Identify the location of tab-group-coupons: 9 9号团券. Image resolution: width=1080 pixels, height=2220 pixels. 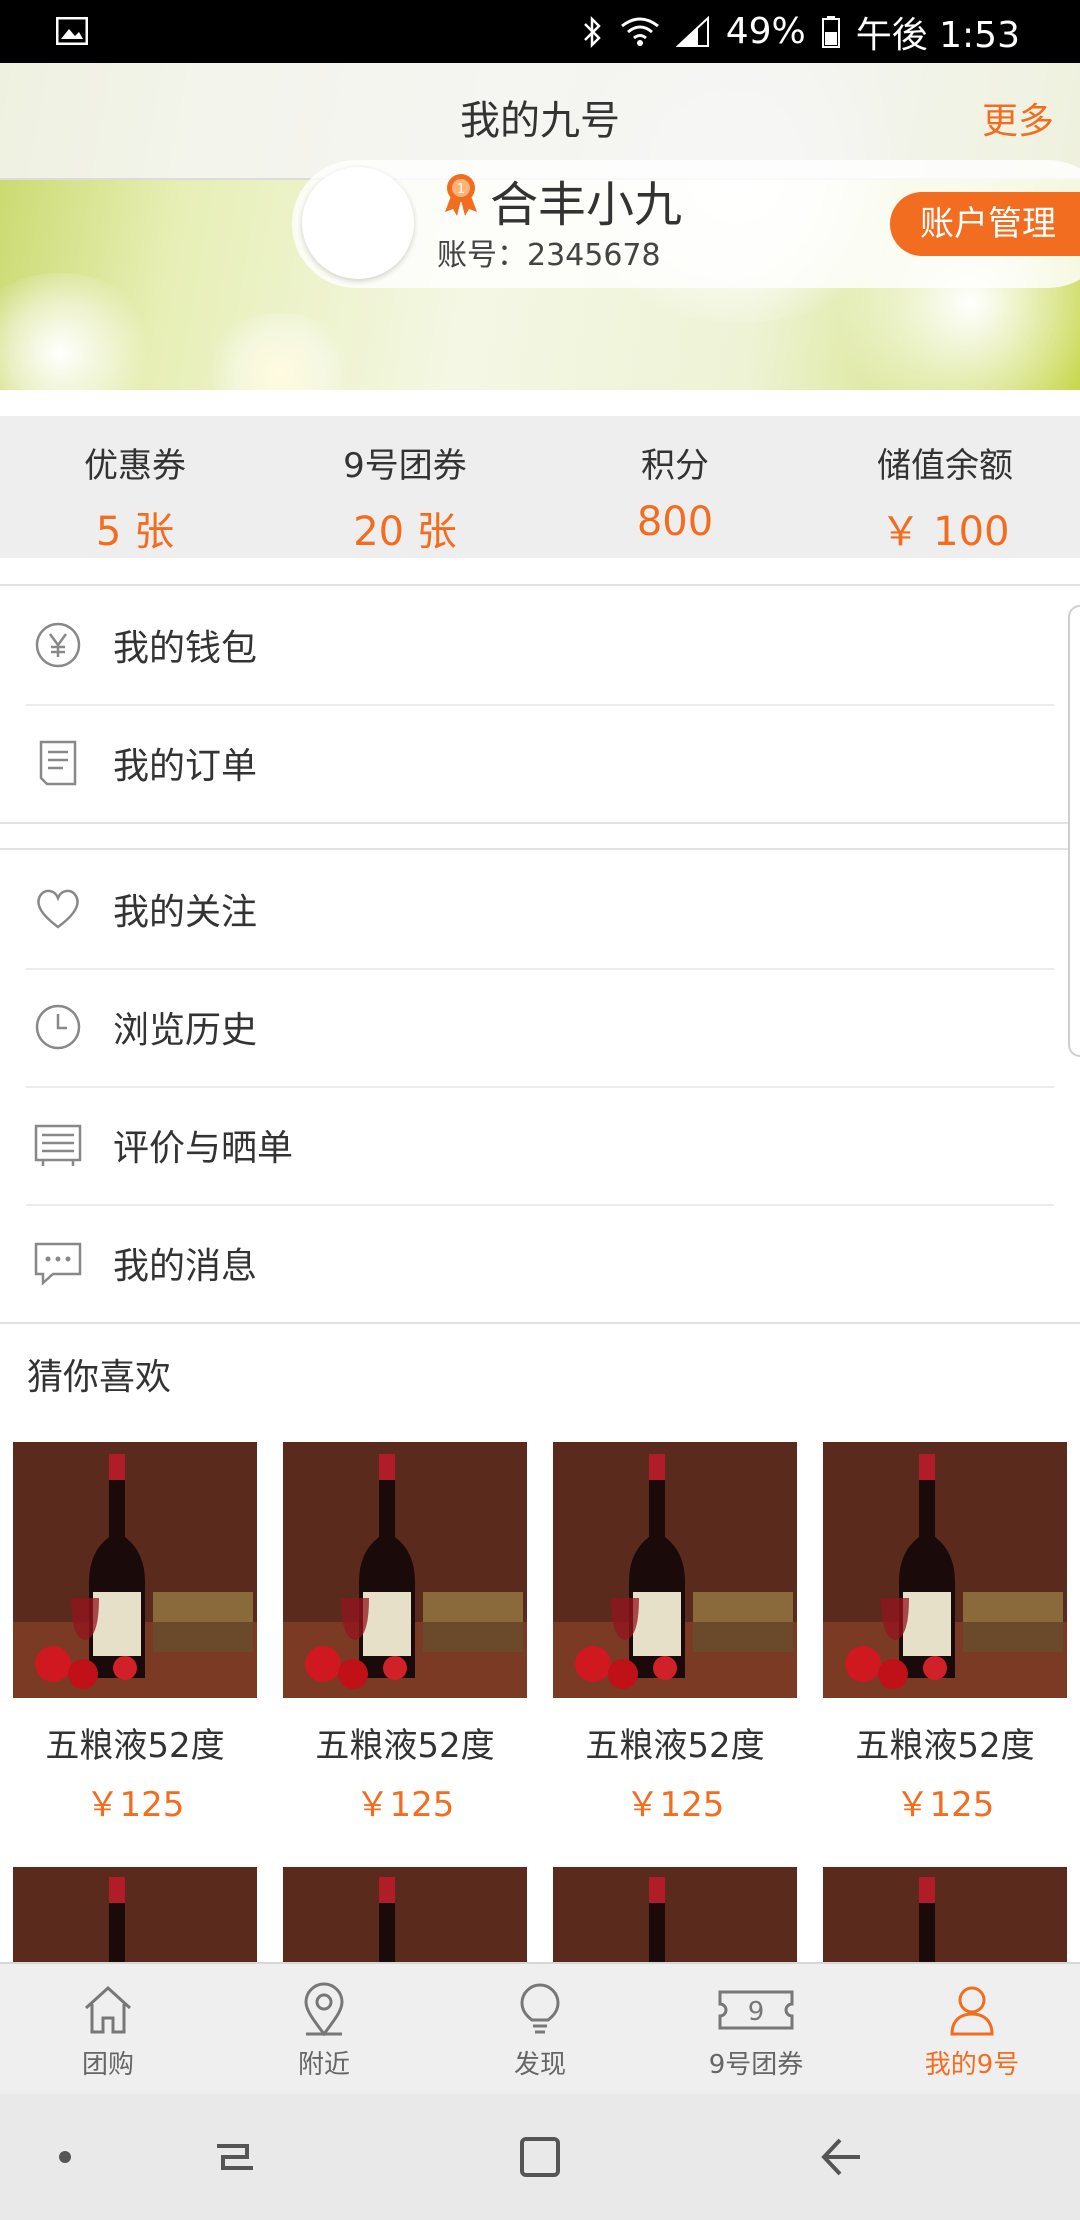
(756, 2029).